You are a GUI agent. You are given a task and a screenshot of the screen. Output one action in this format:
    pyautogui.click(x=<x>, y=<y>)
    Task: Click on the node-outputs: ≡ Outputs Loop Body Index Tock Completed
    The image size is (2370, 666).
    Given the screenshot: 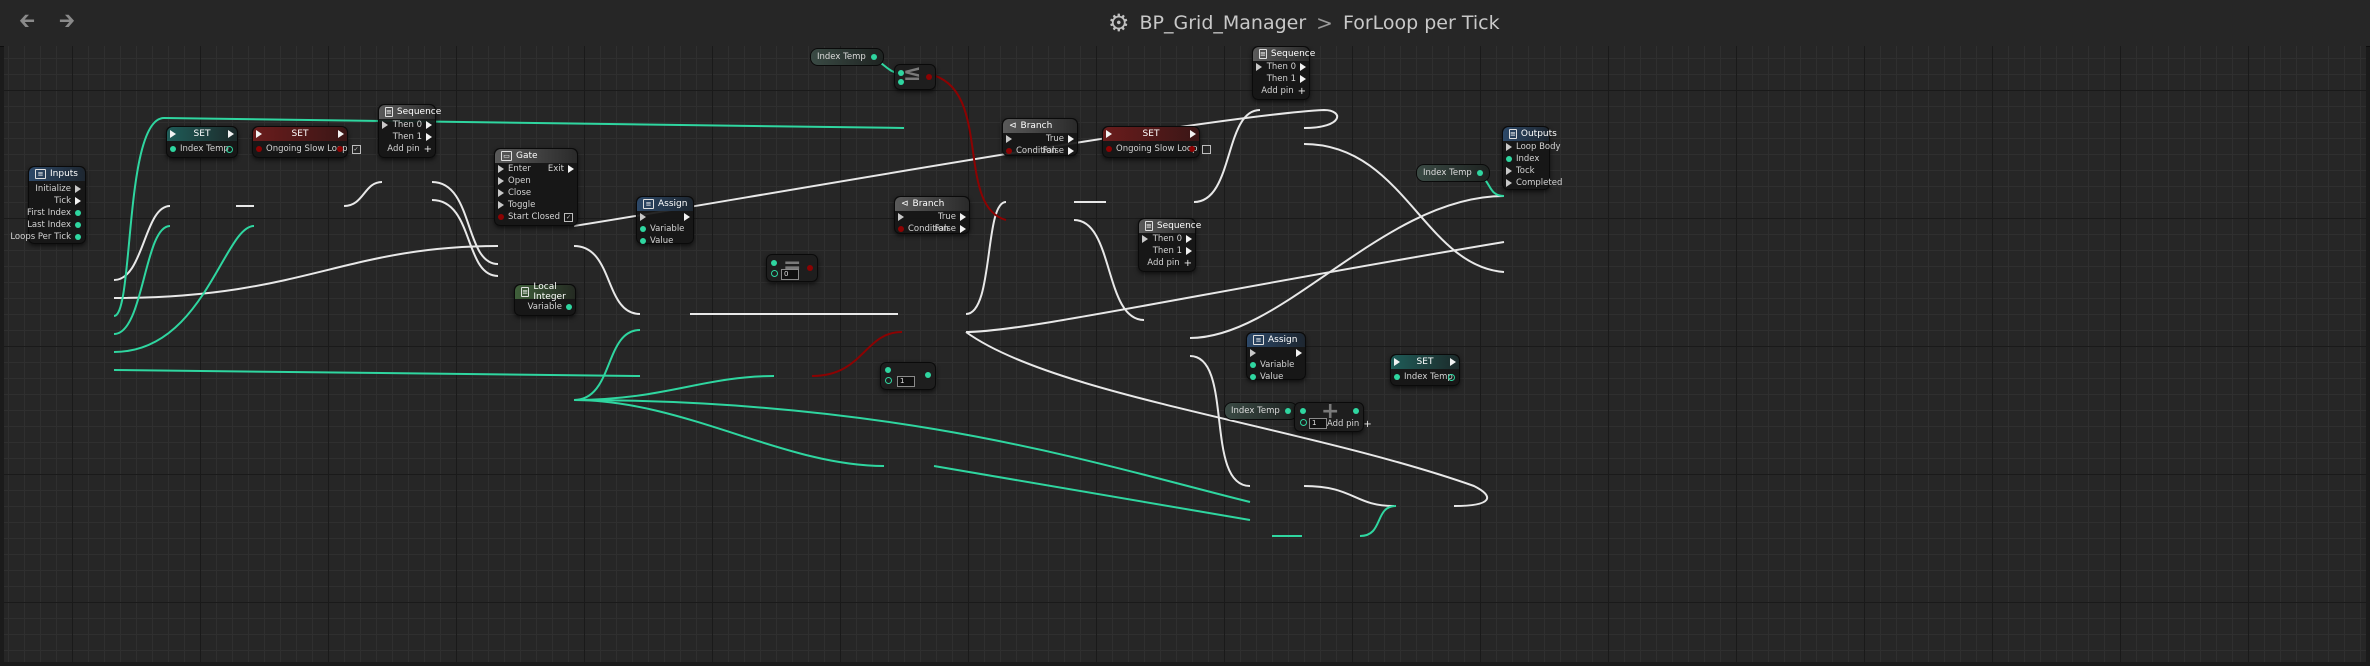 What is the action you would take?
    pyautogui.click(x=1532, y=158)
    